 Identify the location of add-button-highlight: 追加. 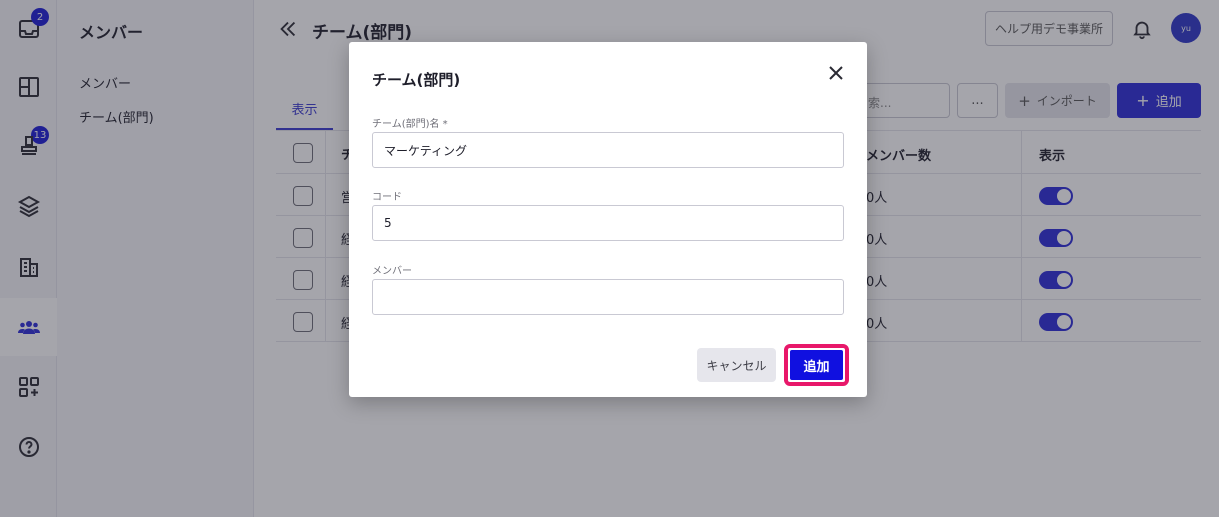
(816, 365).